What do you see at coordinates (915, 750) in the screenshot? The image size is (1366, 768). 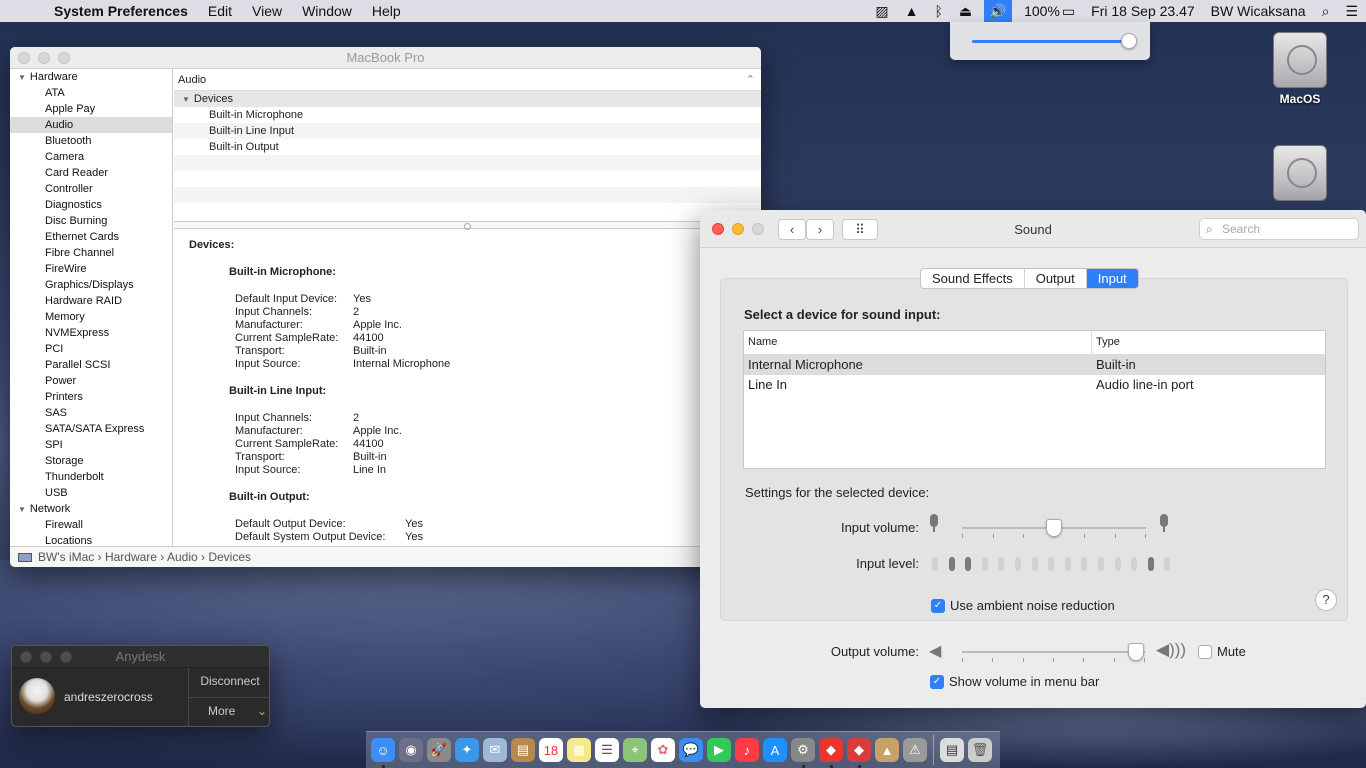 I see `utility-icon: ⚠` at bounding box center [915, 750].